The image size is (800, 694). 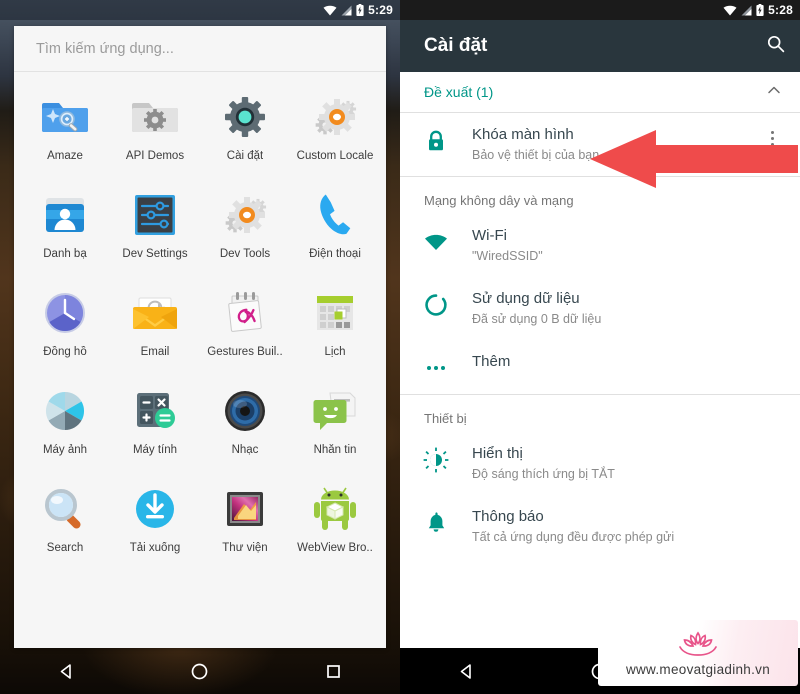 I want to click on nav-bar-left, so click(x=200, y=671).